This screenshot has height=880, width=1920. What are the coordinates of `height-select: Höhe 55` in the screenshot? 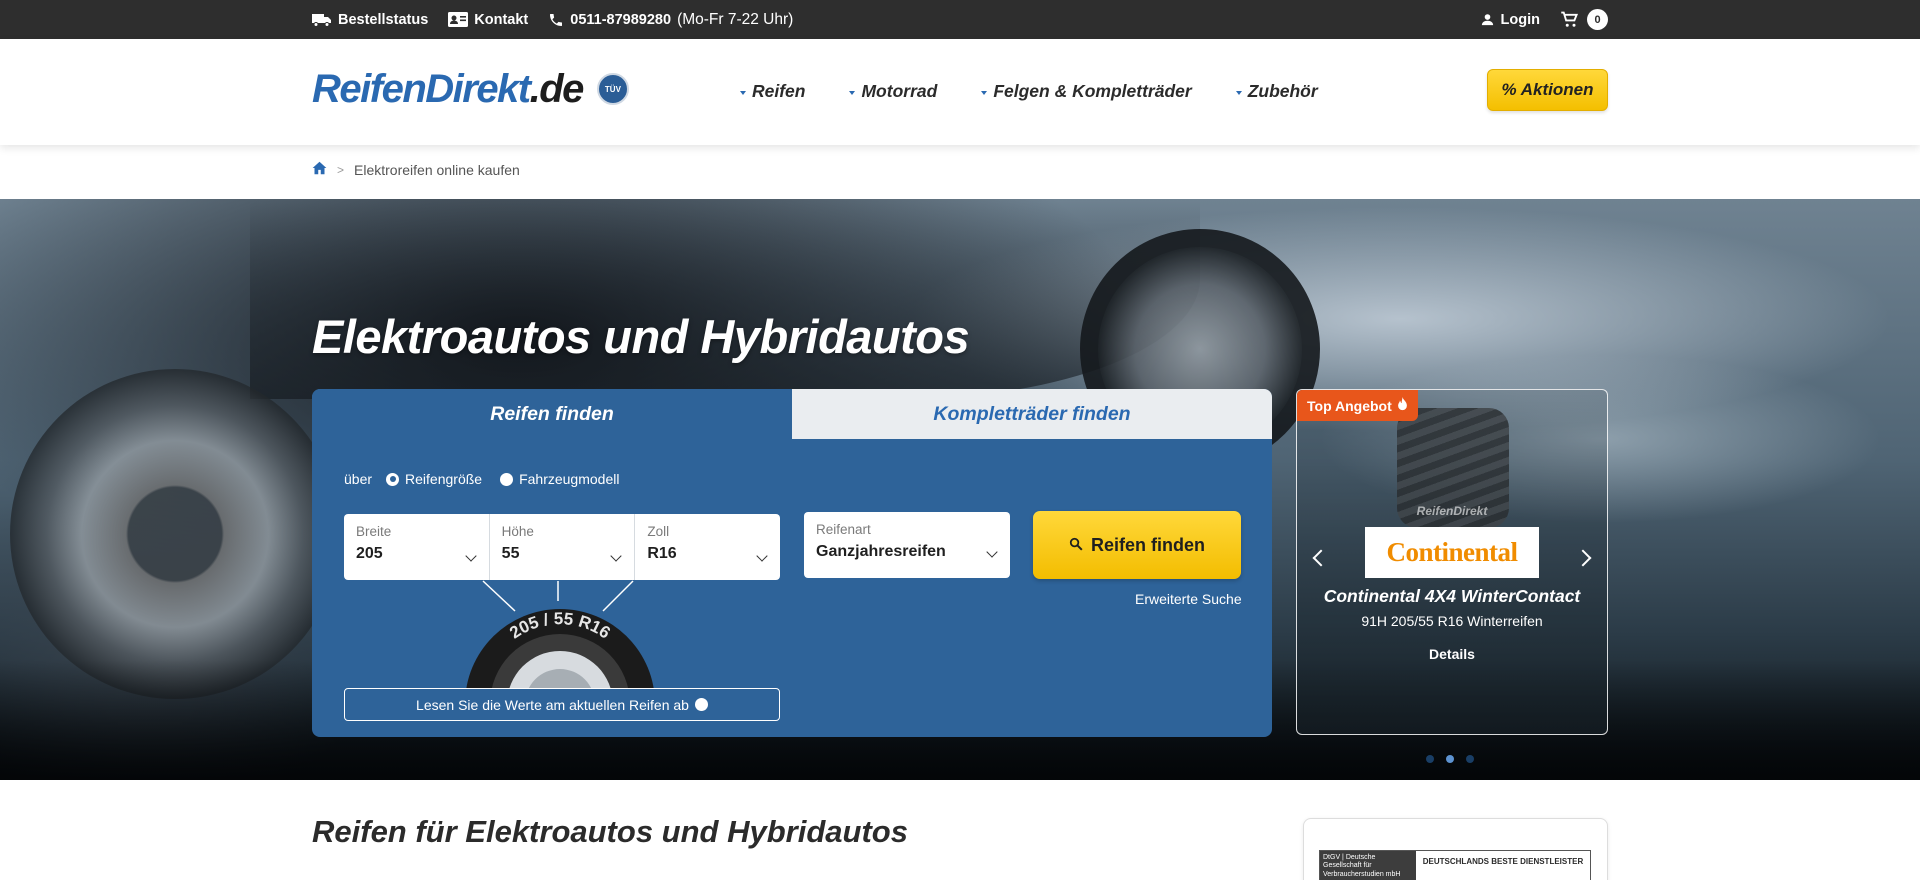 It's located at (563, 547).